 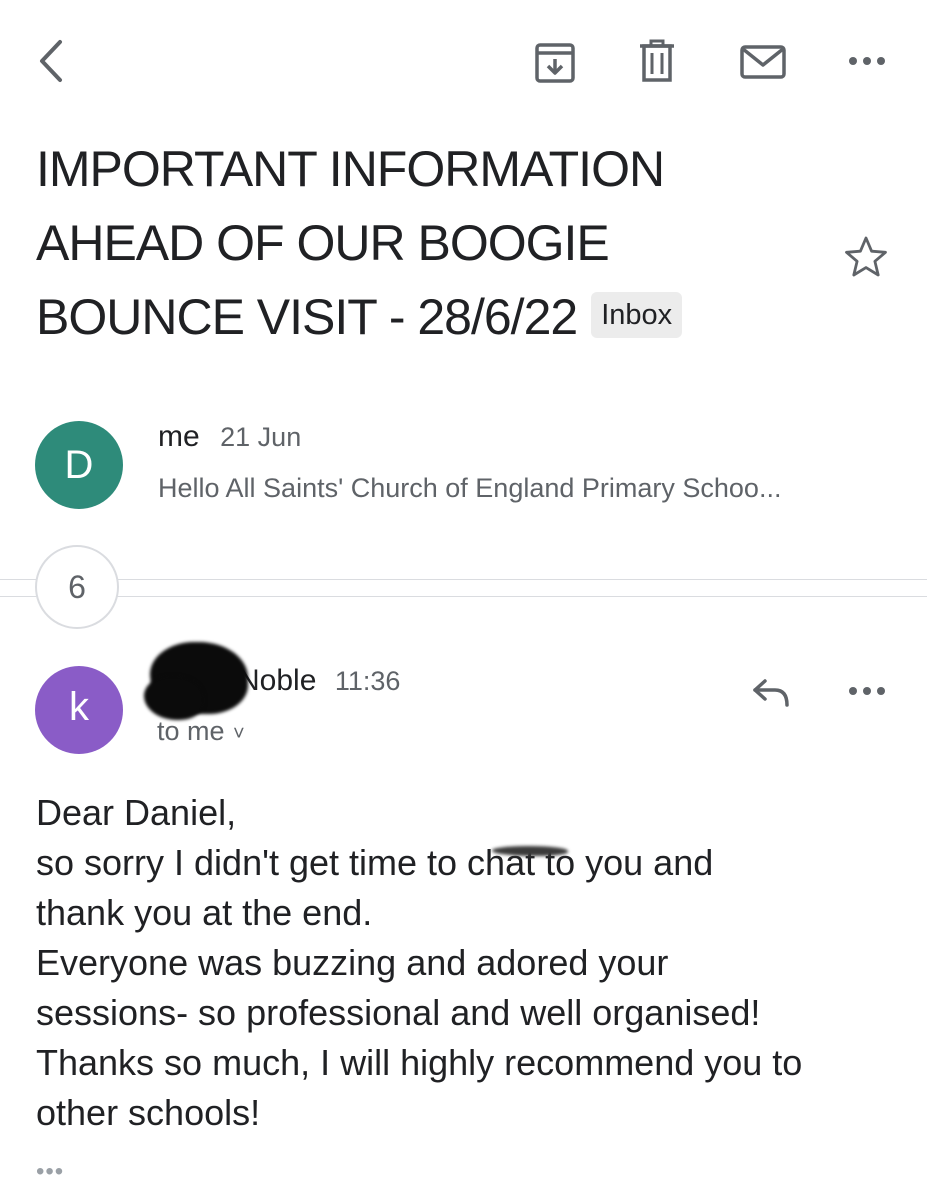 I want to click on sender-name: Noble, so click(x=277, y=680).